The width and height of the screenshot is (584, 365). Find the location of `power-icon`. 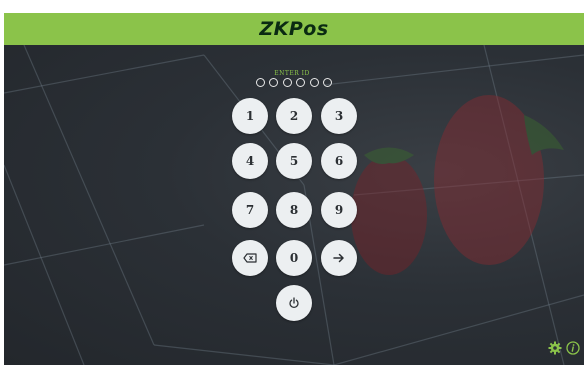

power-icon is located at coordinates (294, 303).